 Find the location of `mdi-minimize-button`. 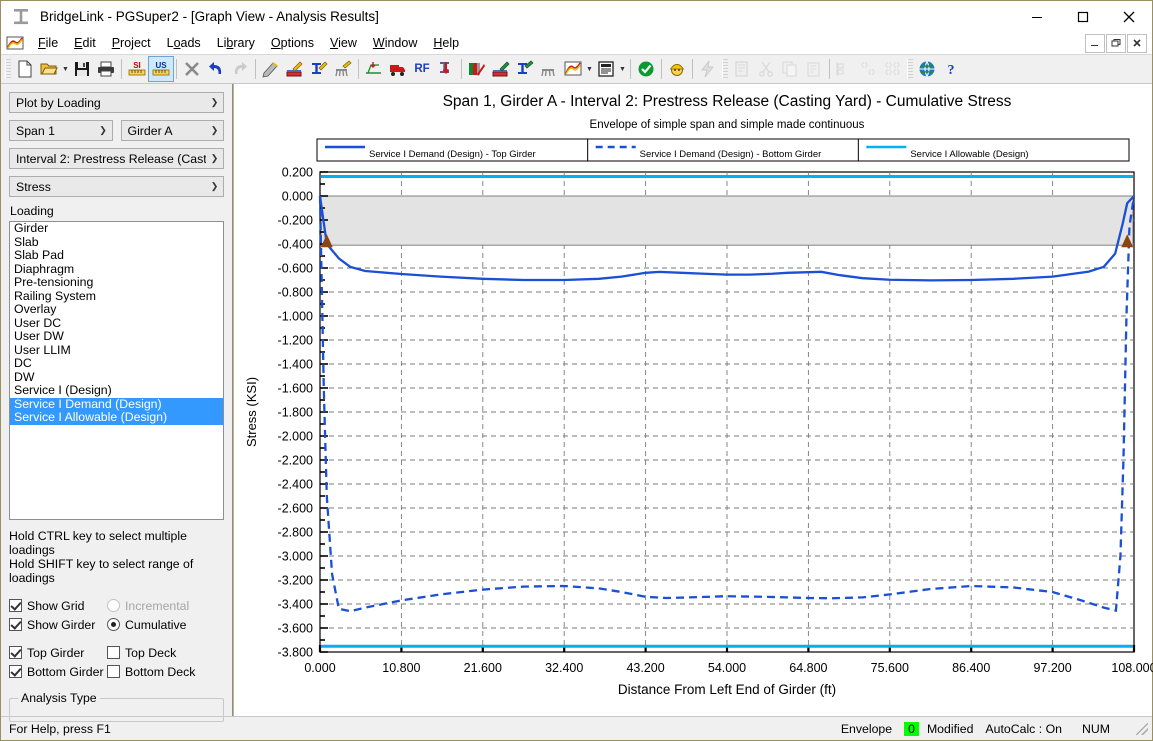

mdi-minimize-button is located at coordinates (1095, 43).